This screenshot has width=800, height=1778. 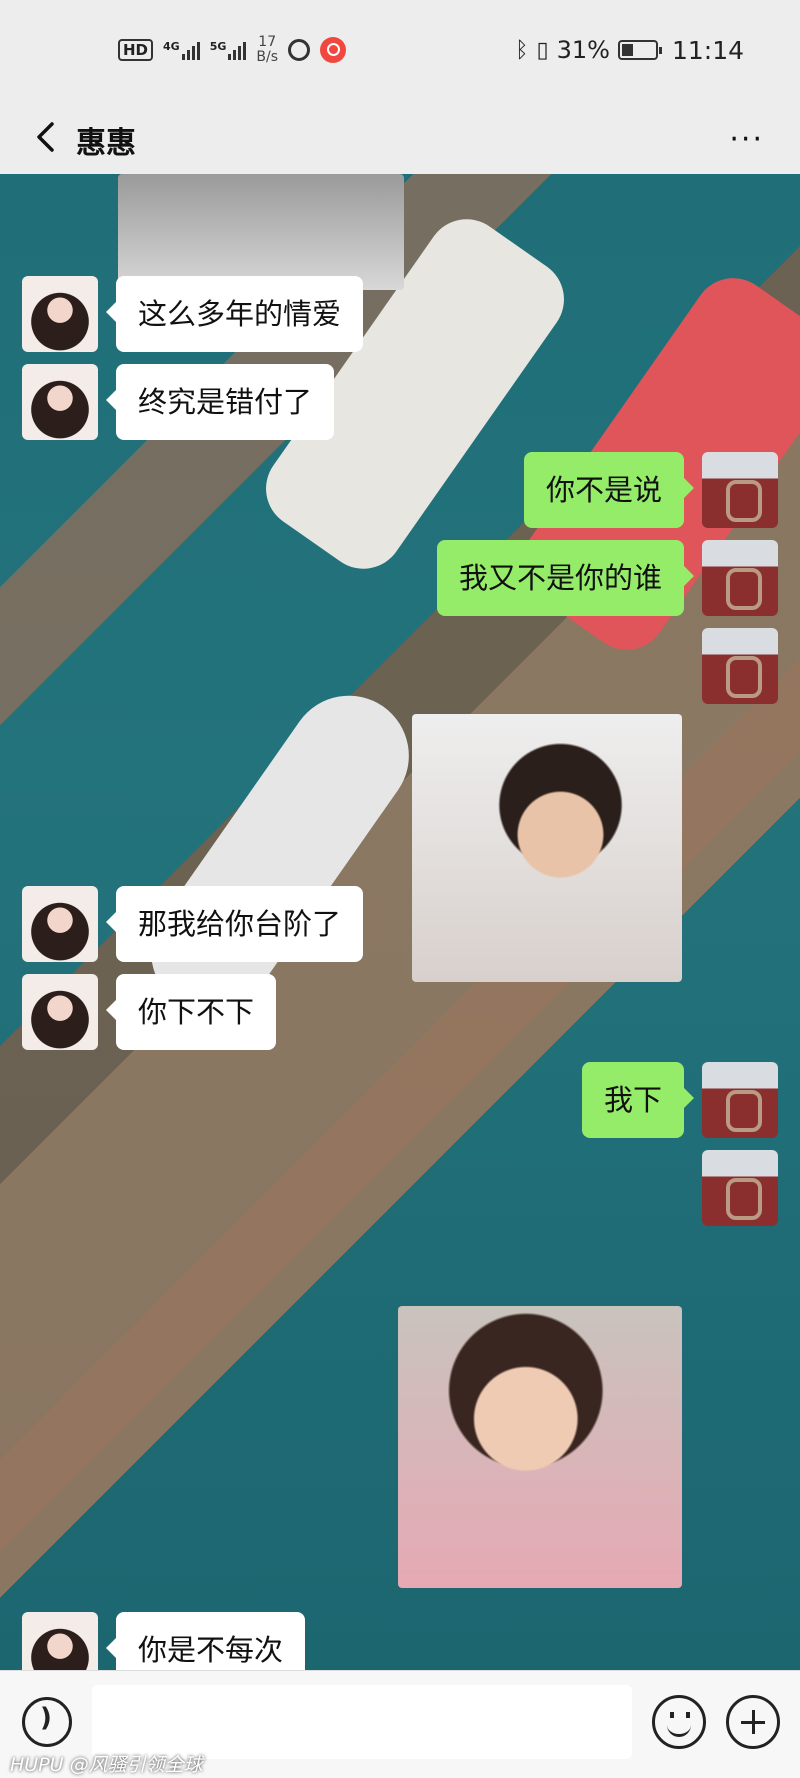 I want to click on app-notification-icon, so click(x=299, y=50).